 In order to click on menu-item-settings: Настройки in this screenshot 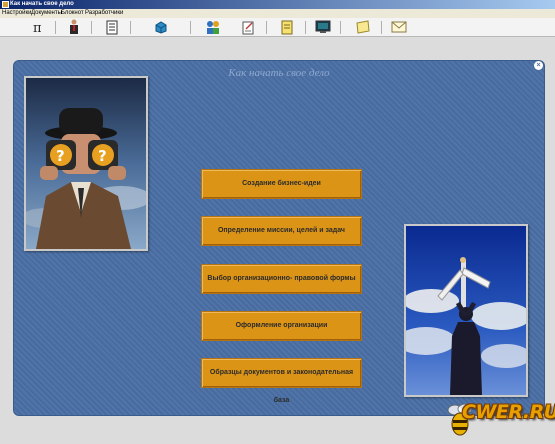, I will do `click(16, 13)`.